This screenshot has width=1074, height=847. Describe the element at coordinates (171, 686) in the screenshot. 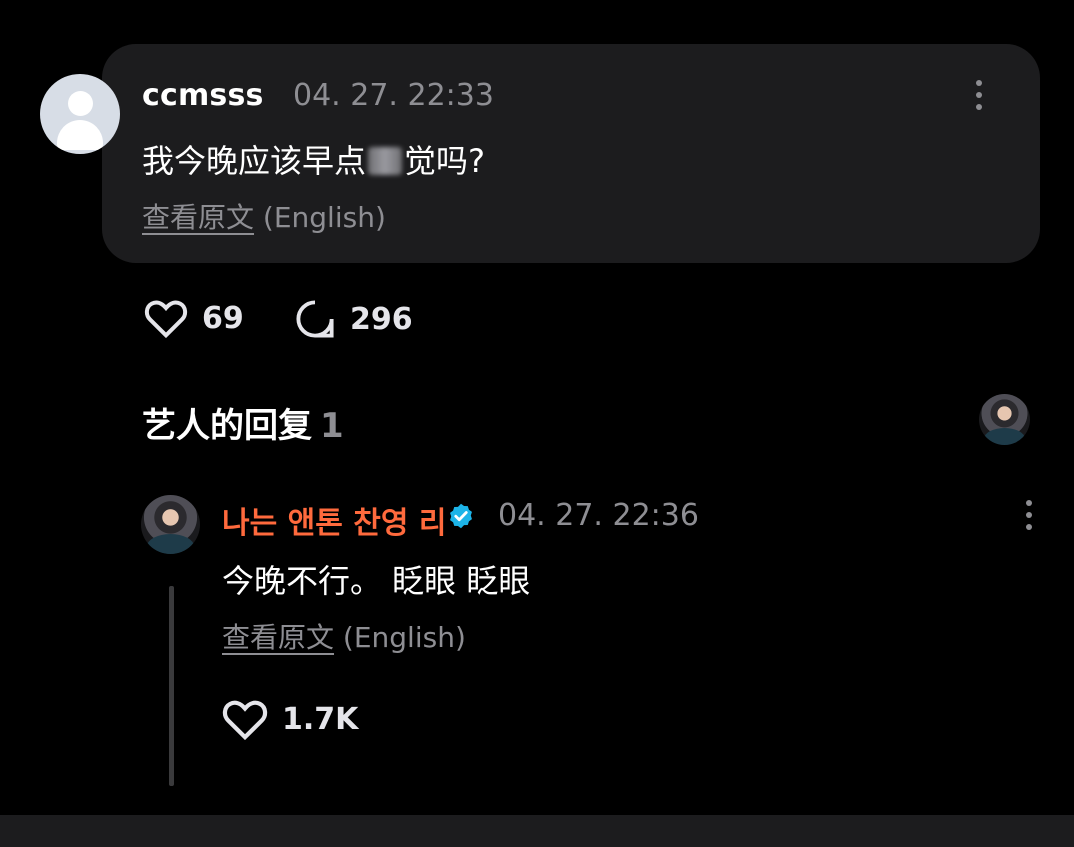

I see `reply-thread-line` at that location.